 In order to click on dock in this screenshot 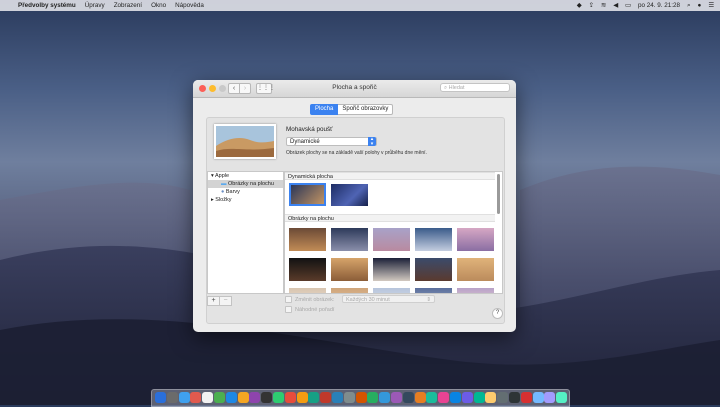, I will do `click(360, 398)`.